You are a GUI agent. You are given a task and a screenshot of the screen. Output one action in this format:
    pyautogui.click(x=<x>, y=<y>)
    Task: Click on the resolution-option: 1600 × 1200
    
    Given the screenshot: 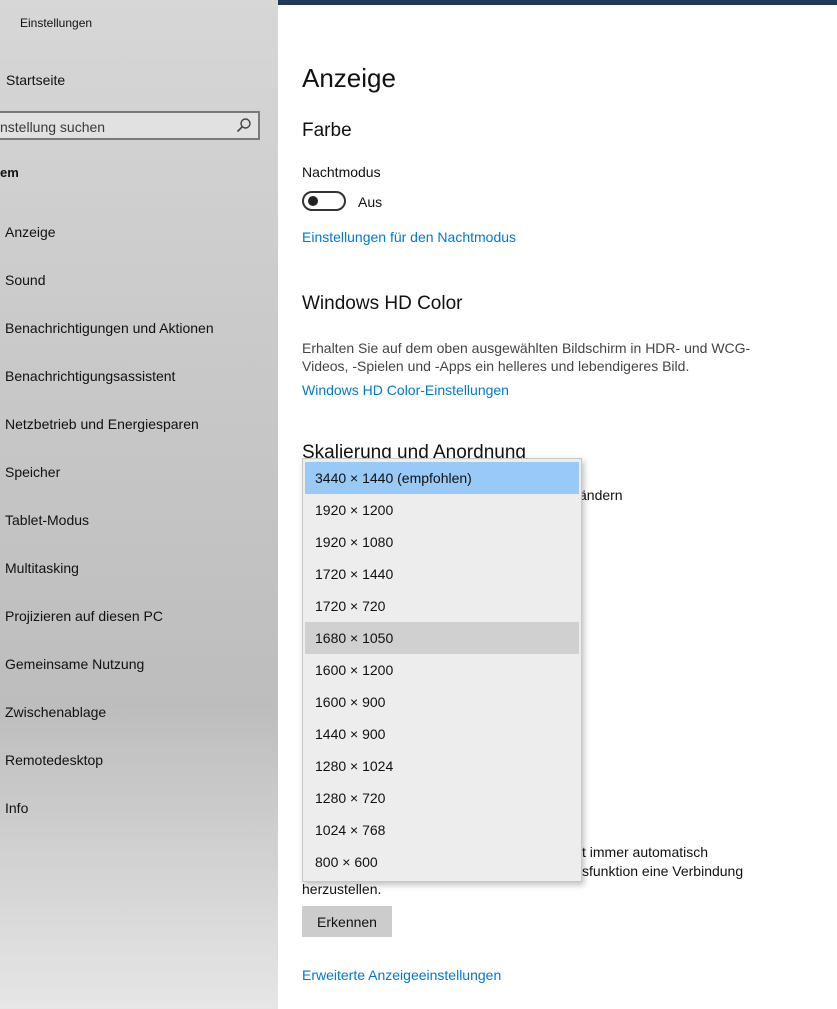 What is the action you would take?
    pyautogui.click(x=442, y=670)
    